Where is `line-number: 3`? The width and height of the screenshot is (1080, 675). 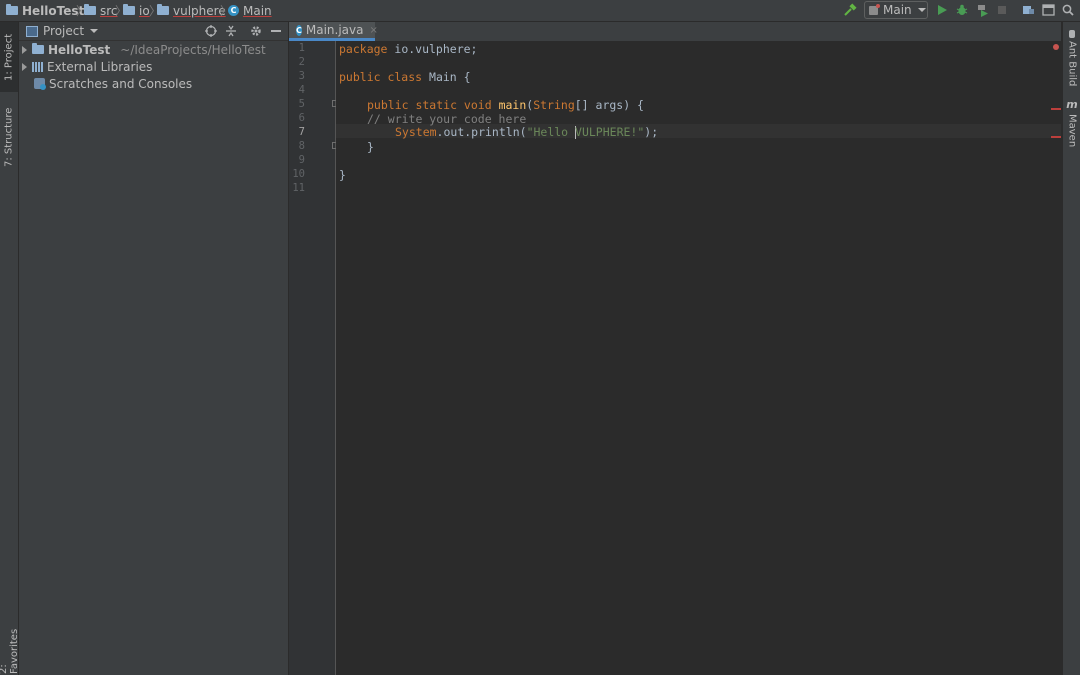
line-number: 3 is located at coordinates (301, 76).